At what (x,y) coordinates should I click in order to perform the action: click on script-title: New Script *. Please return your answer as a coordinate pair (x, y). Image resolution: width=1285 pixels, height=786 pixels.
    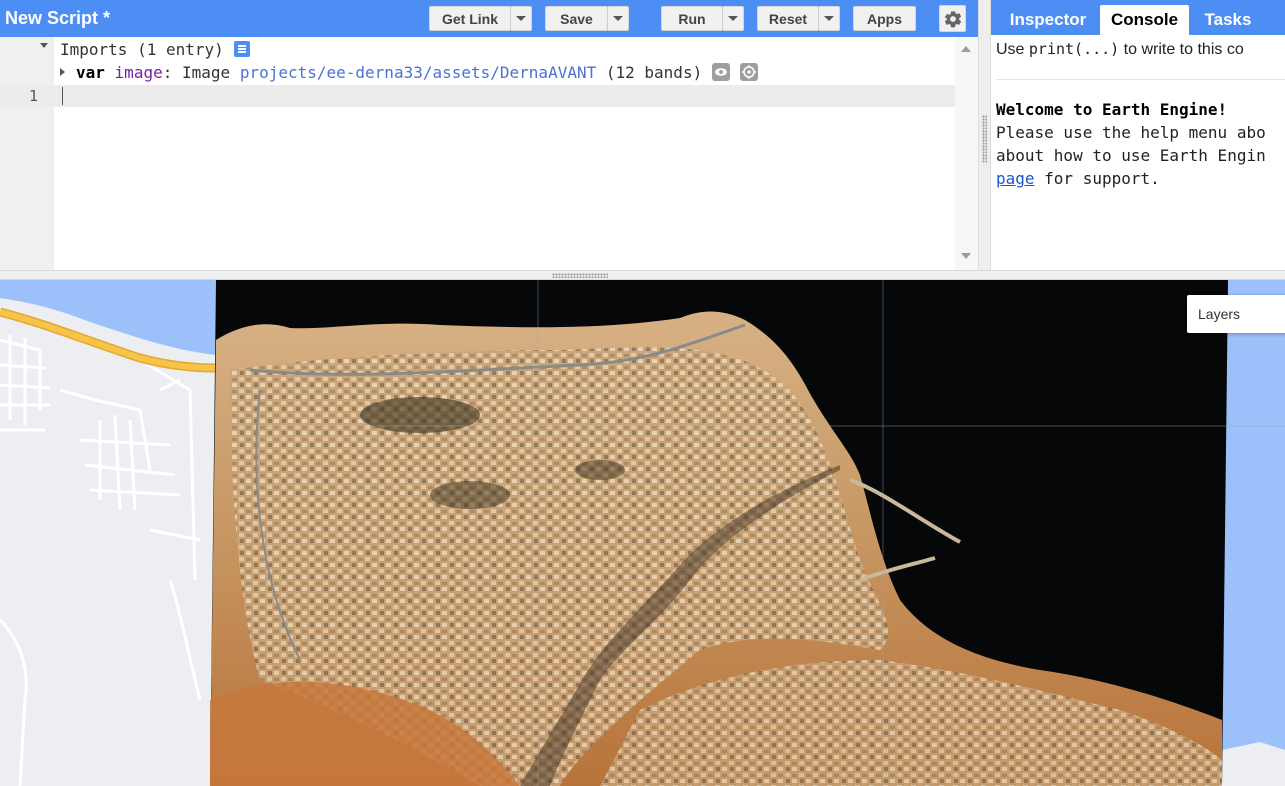
    Looking at the image, I should click on (57, 18).